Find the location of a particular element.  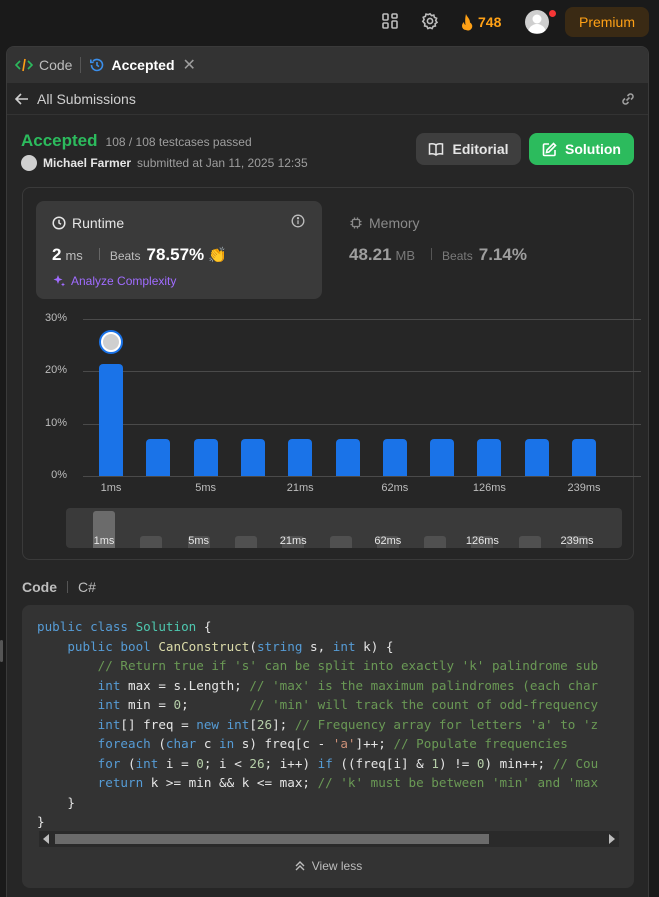

x-tick-label: 62ms is located at coordinates (395, 488).